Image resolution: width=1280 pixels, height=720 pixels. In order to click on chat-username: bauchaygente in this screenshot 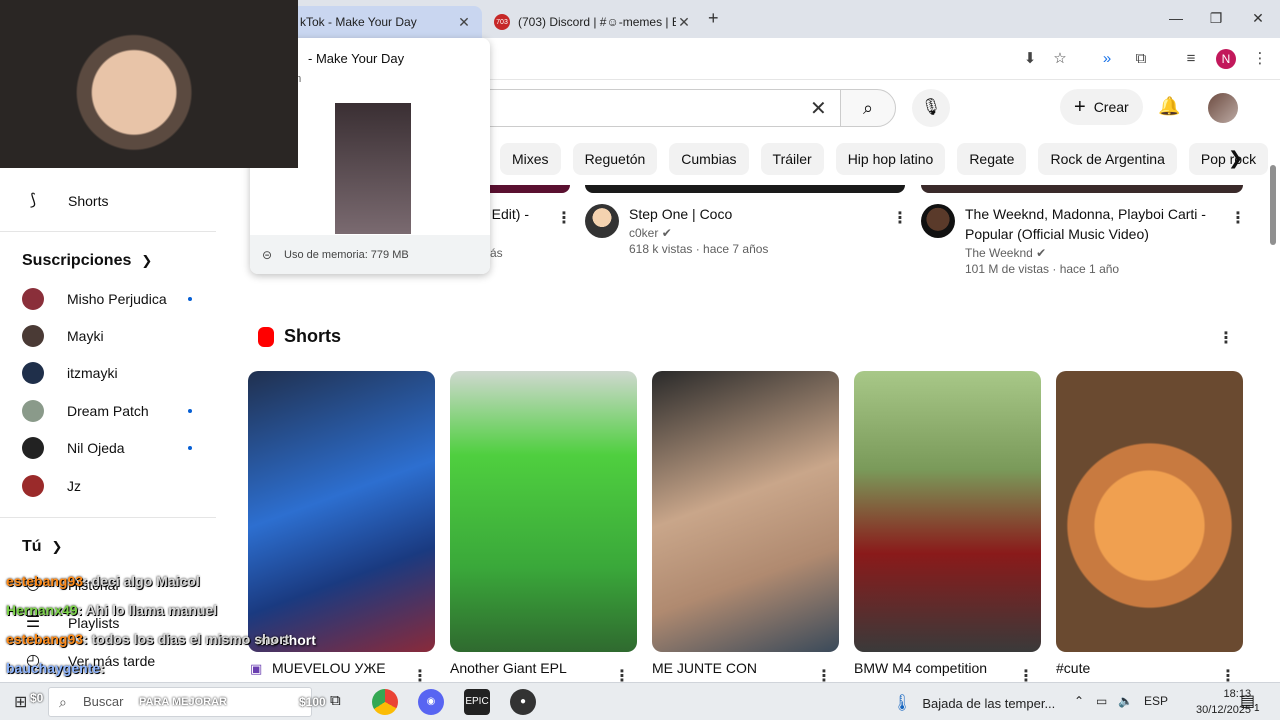, I will do `click(53, 668)`.